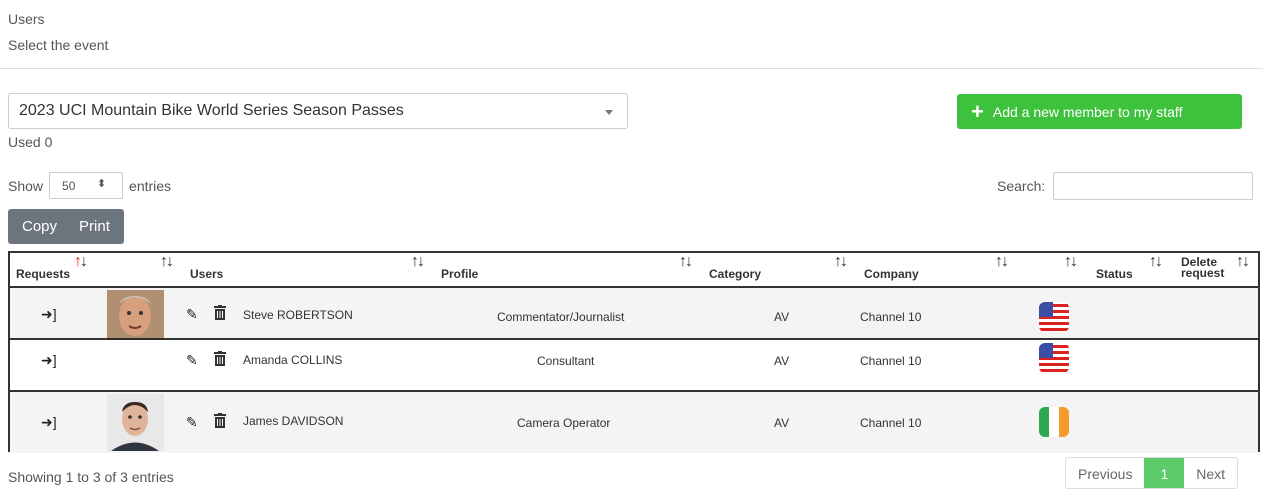 This screenshot has width=1263, height=489. I want to click on page-title: Users, so click(26, 19).